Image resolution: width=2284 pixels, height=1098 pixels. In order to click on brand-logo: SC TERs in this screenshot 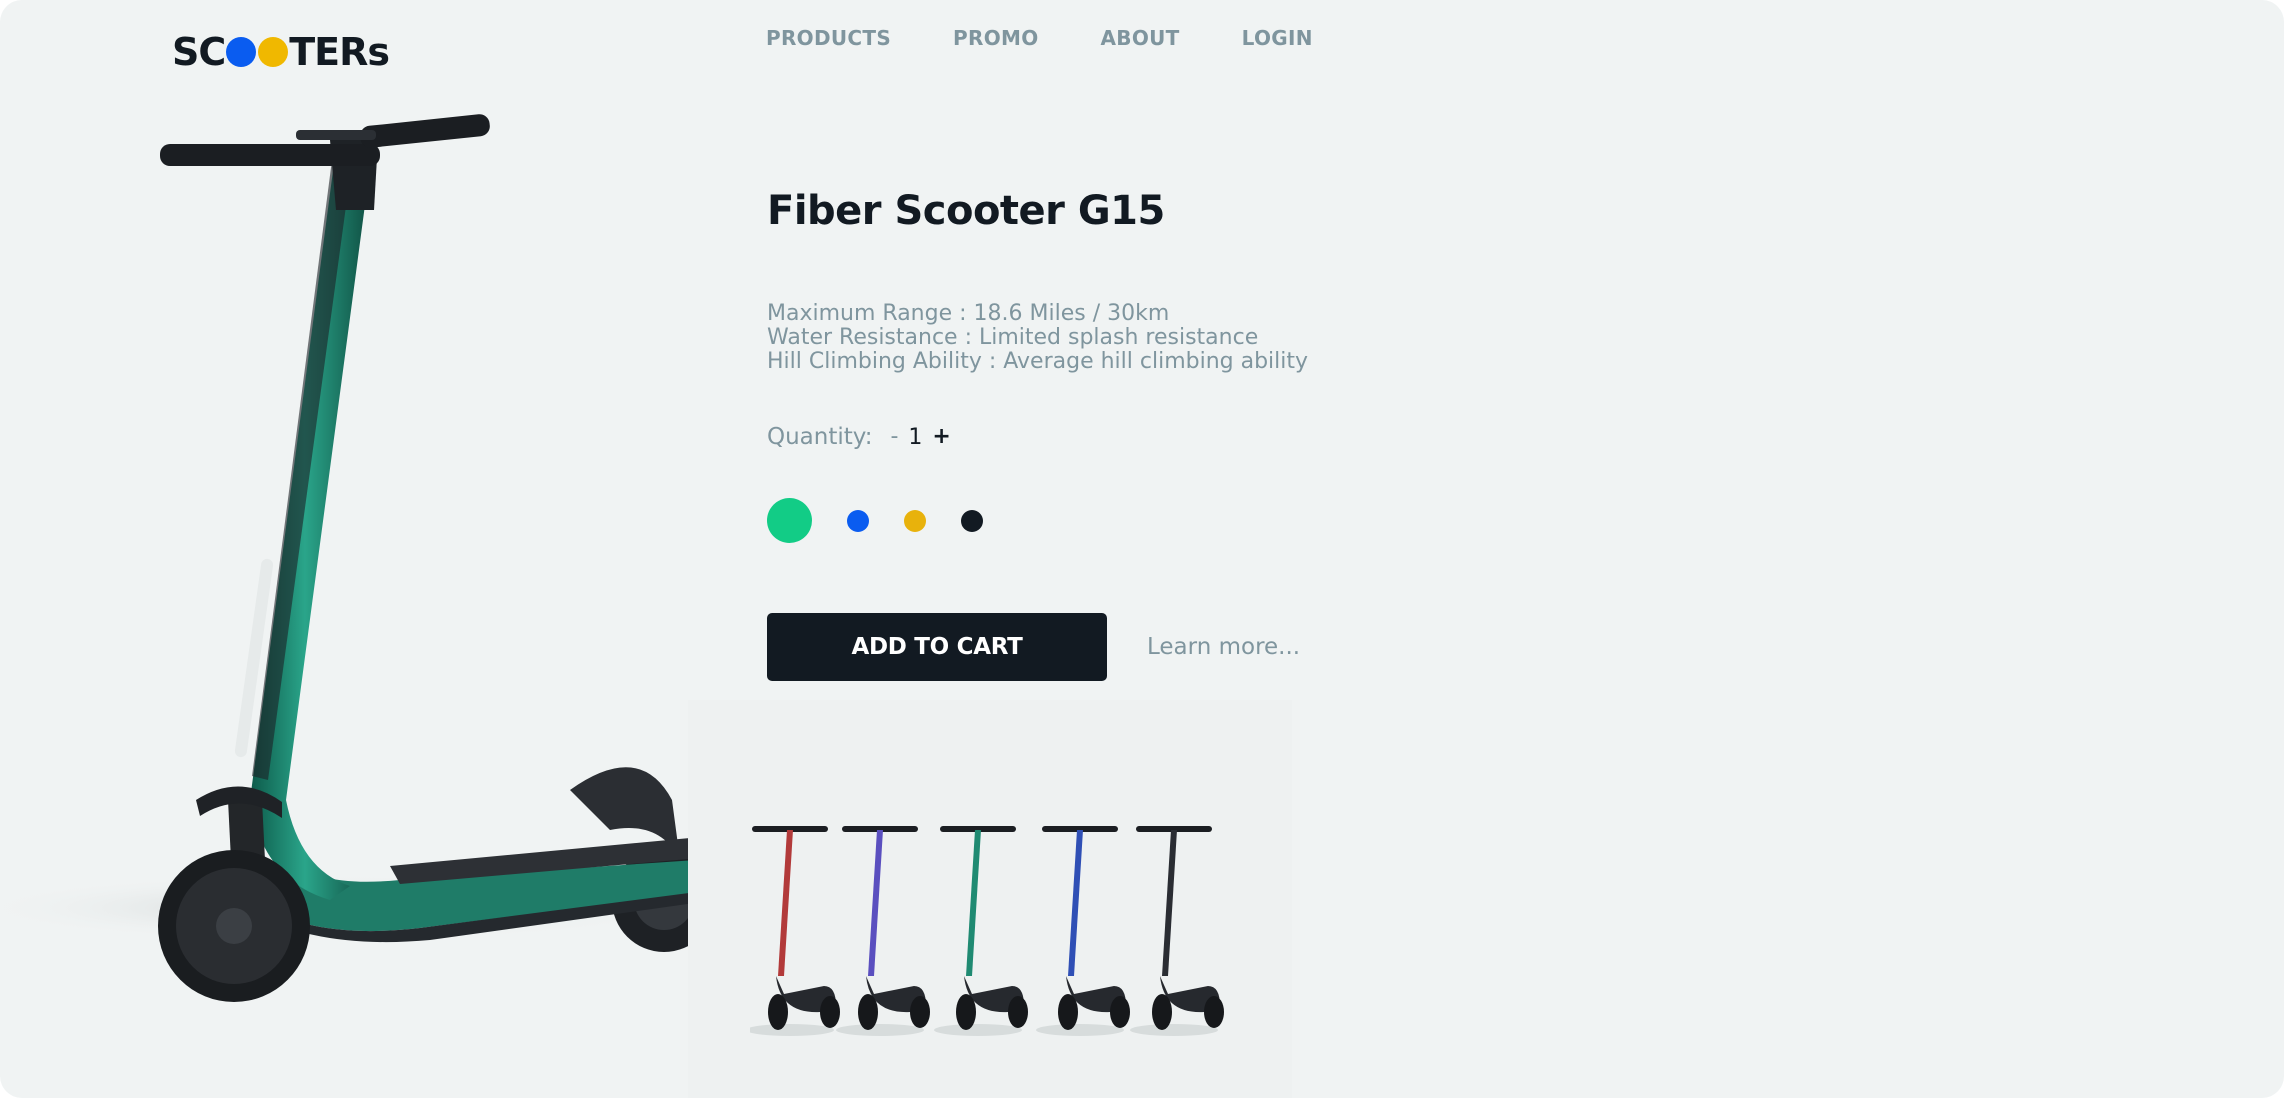, I will do `click(281, 52)`.